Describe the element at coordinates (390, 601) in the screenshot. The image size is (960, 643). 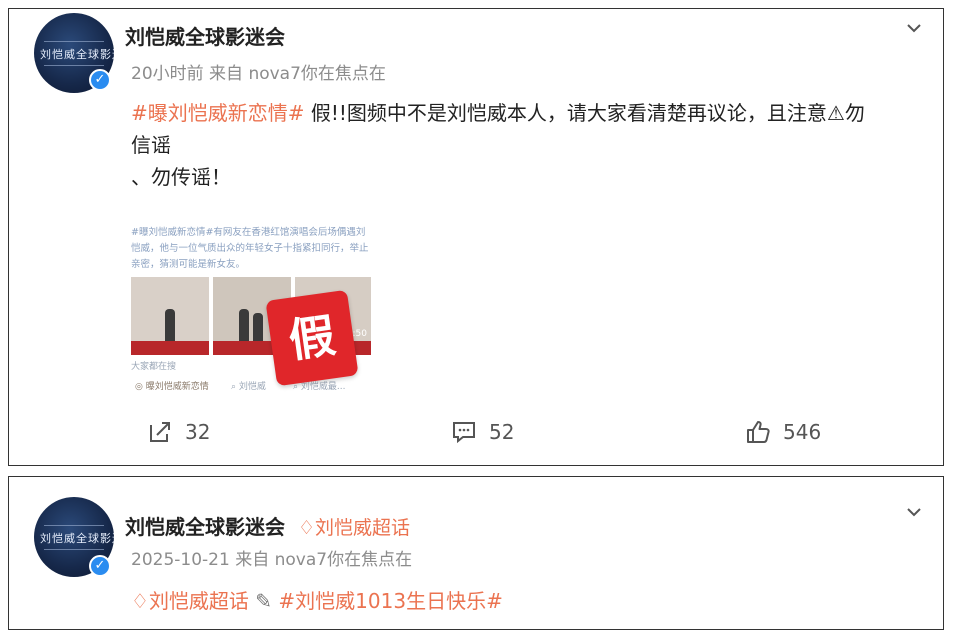
I see `hashtag-link: #刘恺威1013生日快乐#` at that location.